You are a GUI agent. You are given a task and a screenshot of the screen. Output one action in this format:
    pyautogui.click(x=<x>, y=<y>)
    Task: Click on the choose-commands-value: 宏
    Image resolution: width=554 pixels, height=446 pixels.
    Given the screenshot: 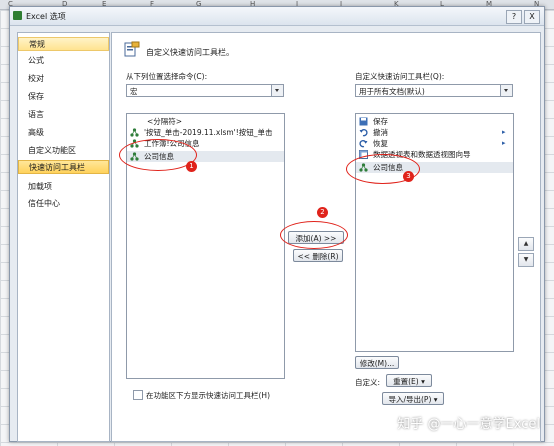 What is the action you would take?
    pyautogui.click(x=134, y=91)
    